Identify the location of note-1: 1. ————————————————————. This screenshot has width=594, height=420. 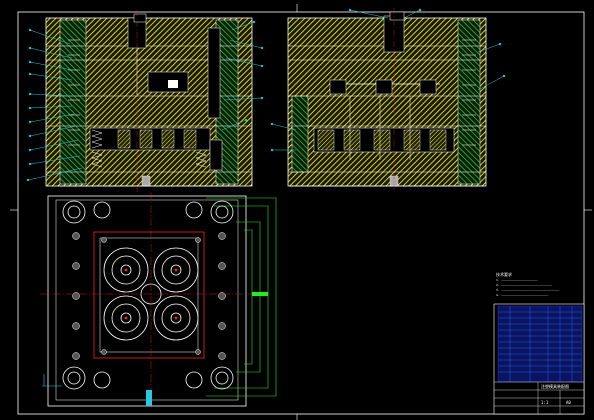
(517, 280).